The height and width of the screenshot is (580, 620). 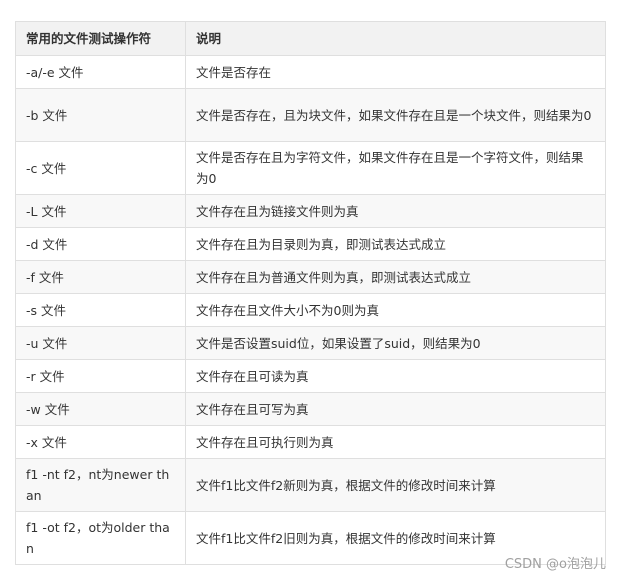 I want to click on table-row: -f 文件 文件存在且为普通文件则为真，即测试表达式成立, so click(x=310, y=277).